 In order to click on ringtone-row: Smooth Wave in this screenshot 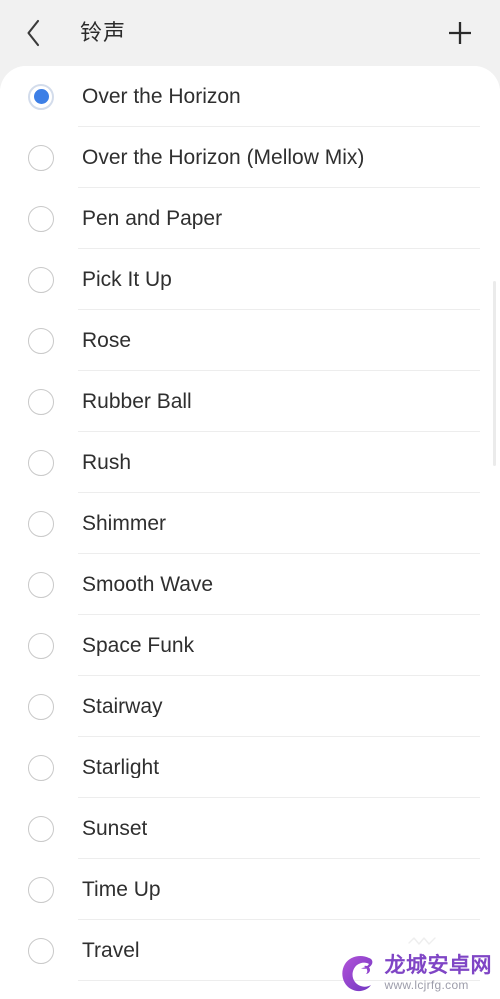, I will do `click(250, 584)`.